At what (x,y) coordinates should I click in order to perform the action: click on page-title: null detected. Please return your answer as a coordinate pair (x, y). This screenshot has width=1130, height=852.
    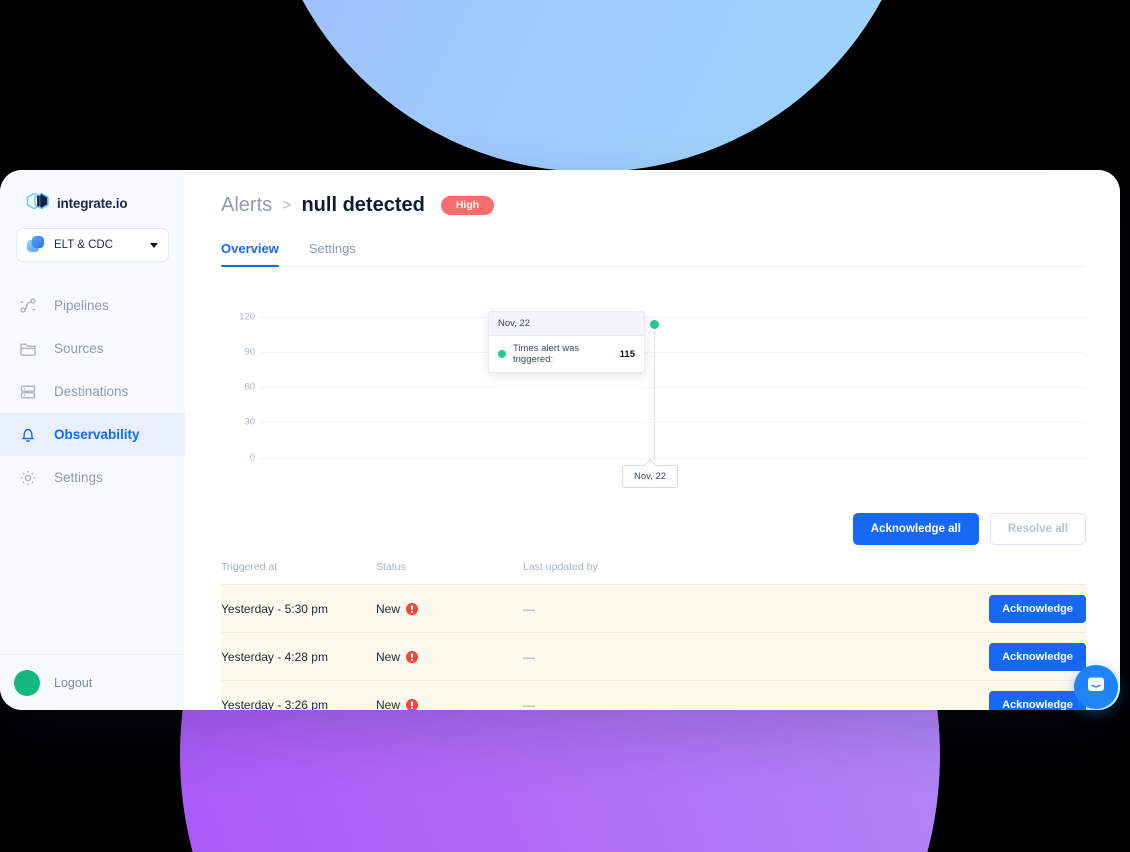
    Looking at the image, I should click on (363, 205).